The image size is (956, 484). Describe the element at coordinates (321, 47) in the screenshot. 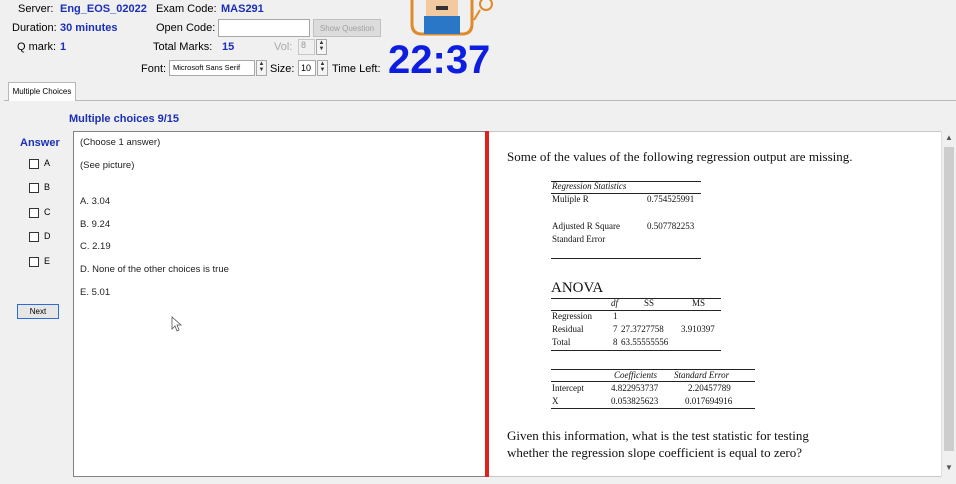

I see `vol-spinner: ▲ ▼` at that location.